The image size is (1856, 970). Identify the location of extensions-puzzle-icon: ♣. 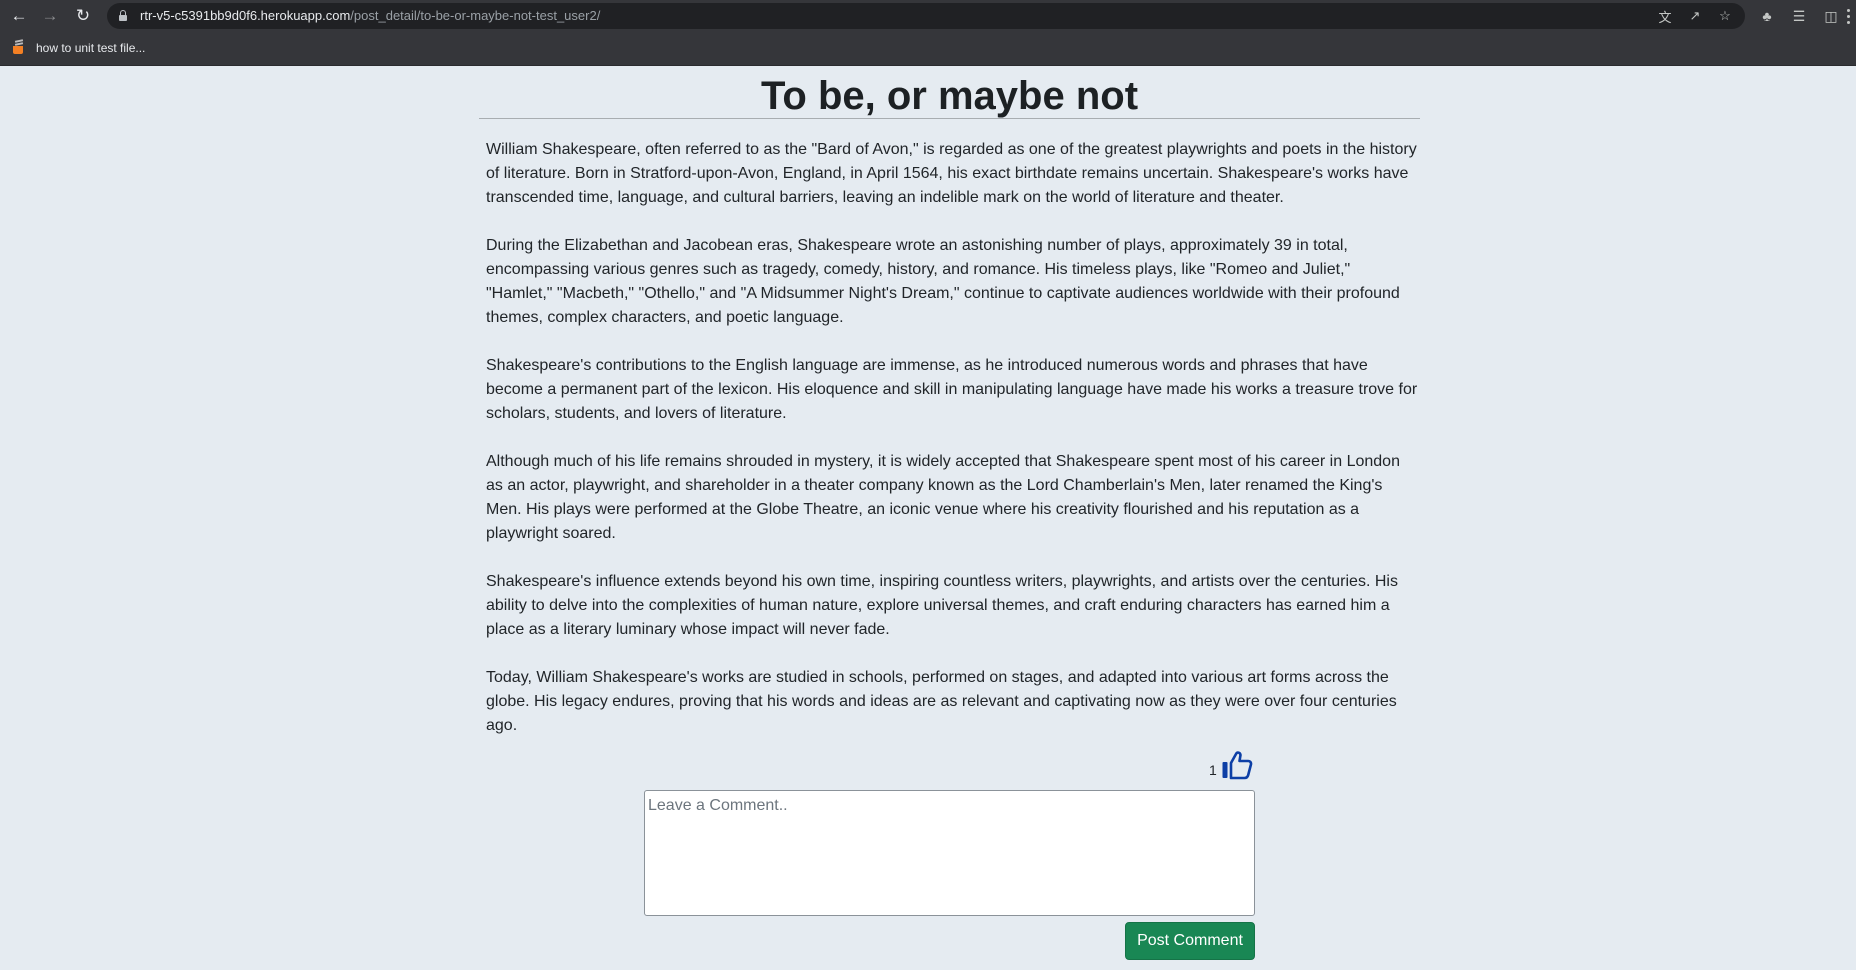
(1767, 16).